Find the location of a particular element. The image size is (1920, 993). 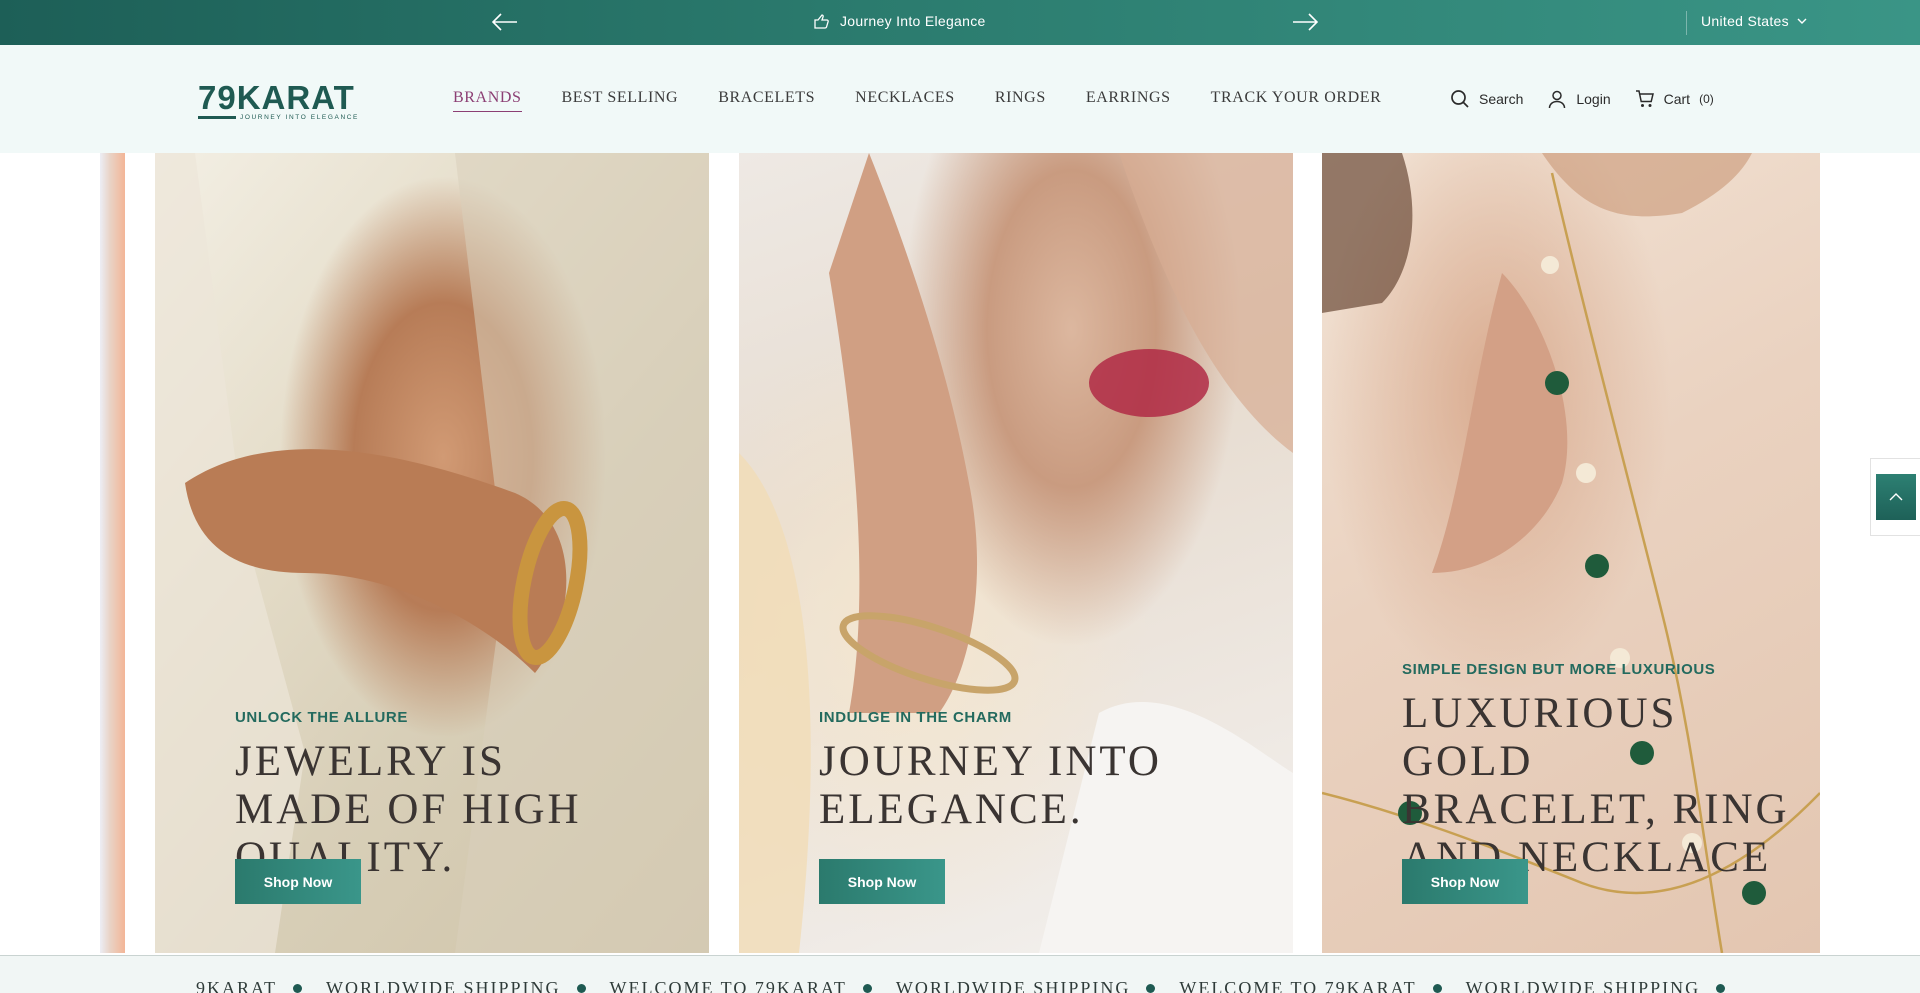

logo: 79KARAT JOURNEY INTO ELEGANCE is located at coordinates (280, 101).